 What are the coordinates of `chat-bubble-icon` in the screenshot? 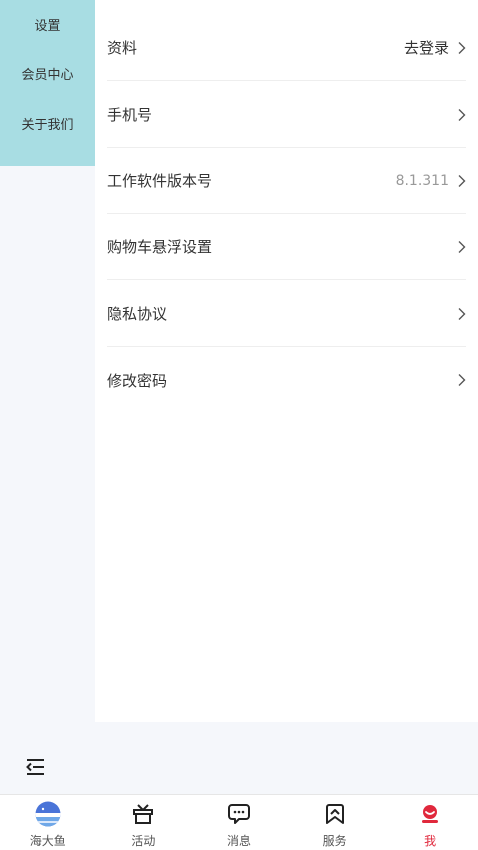 It's located at (239, 814).